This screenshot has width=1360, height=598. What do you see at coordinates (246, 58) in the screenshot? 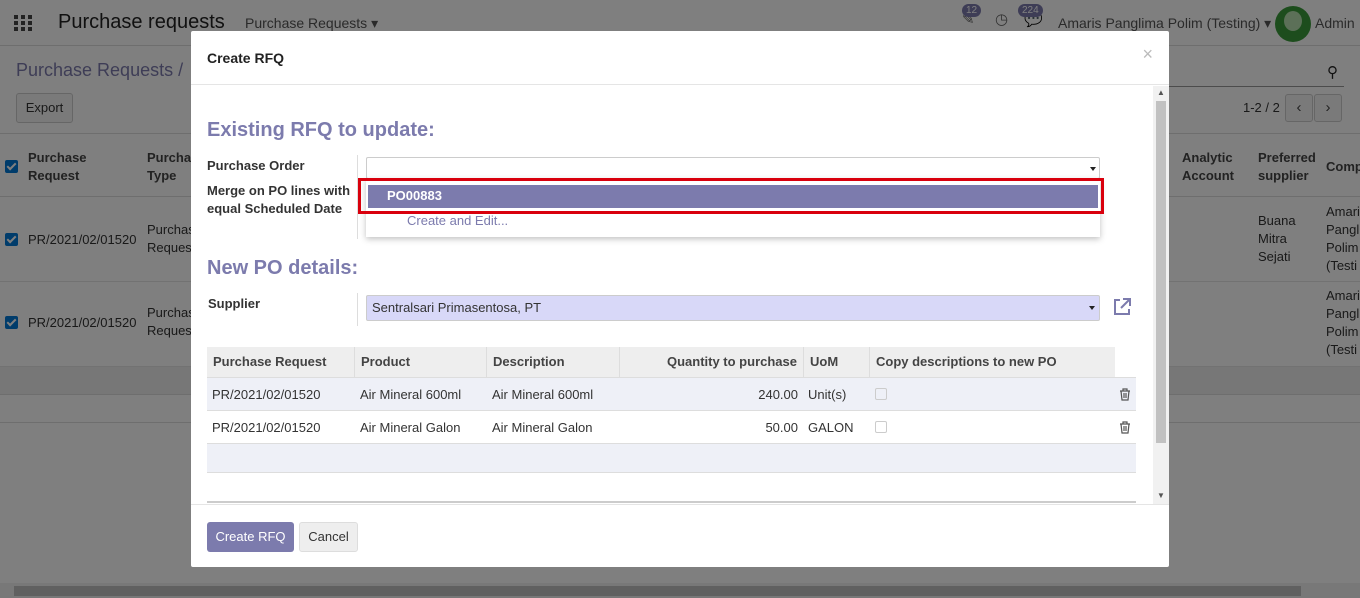
I see `dialog-title: Create RFQ` at bounding box center [246, 58].